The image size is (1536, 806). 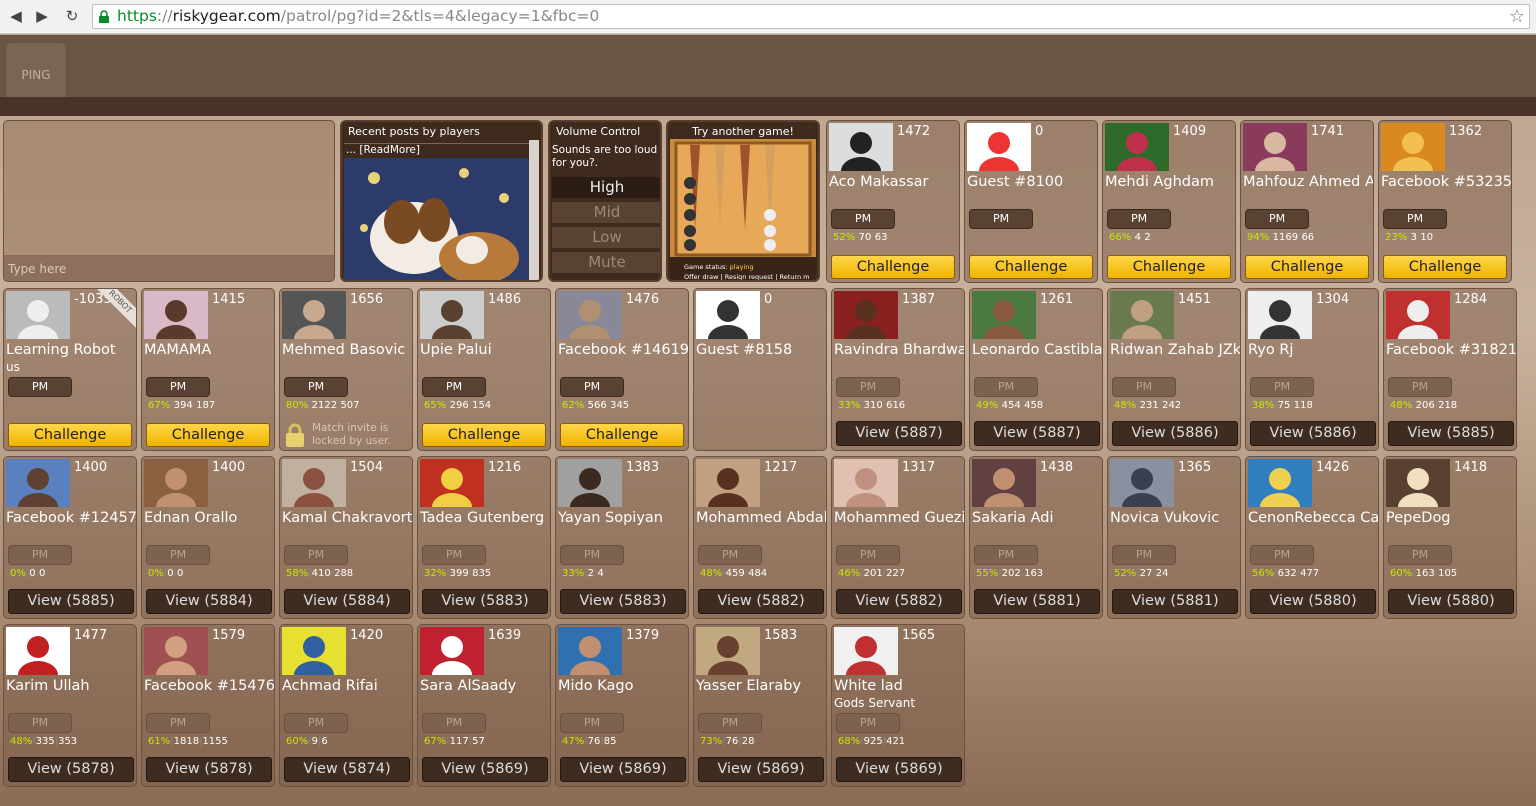 I want to click on view-button: View (5883), so click(x=485, y=601).